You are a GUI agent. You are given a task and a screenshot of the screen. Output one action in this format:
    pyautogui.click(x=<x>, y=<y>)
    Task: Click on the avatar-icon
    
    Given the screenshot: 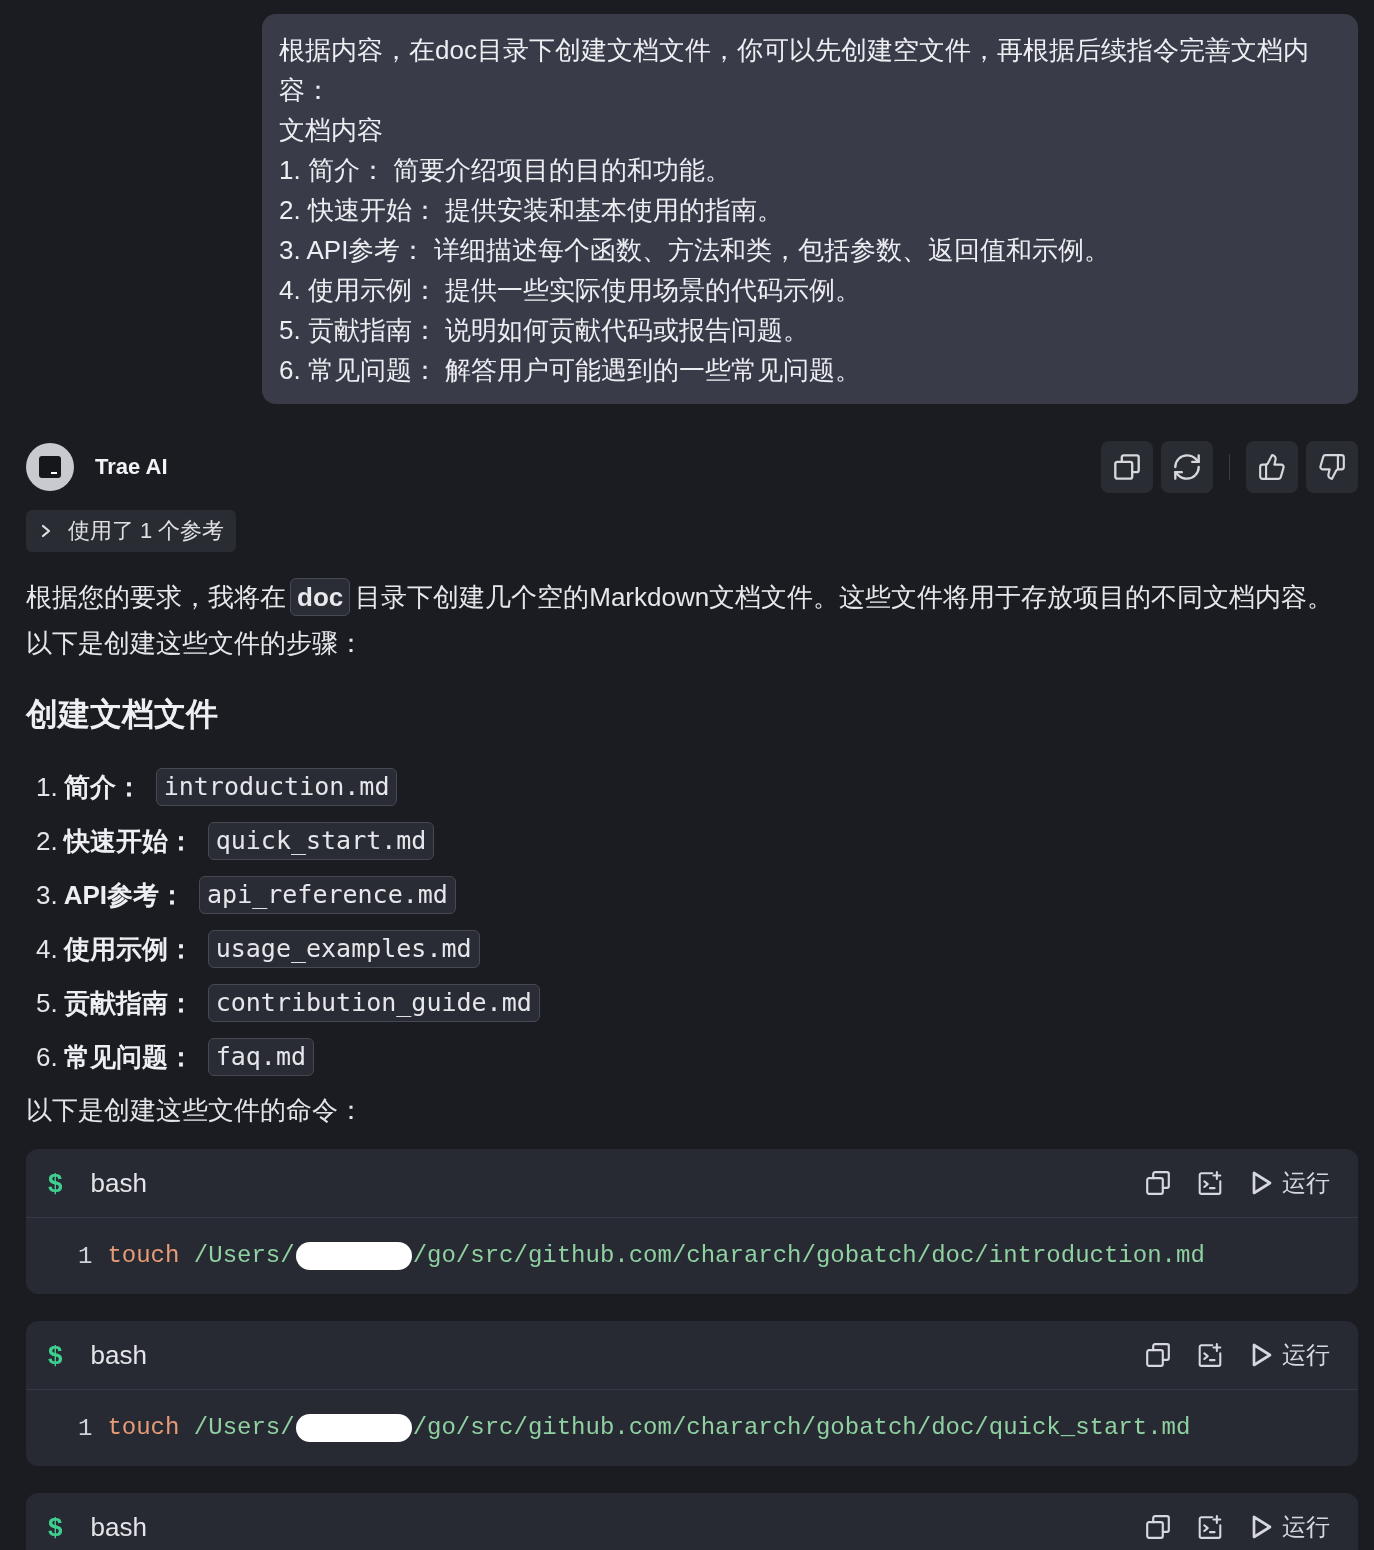 What is the action you would take?
    pyautogui.click(x=50, y=467)
    